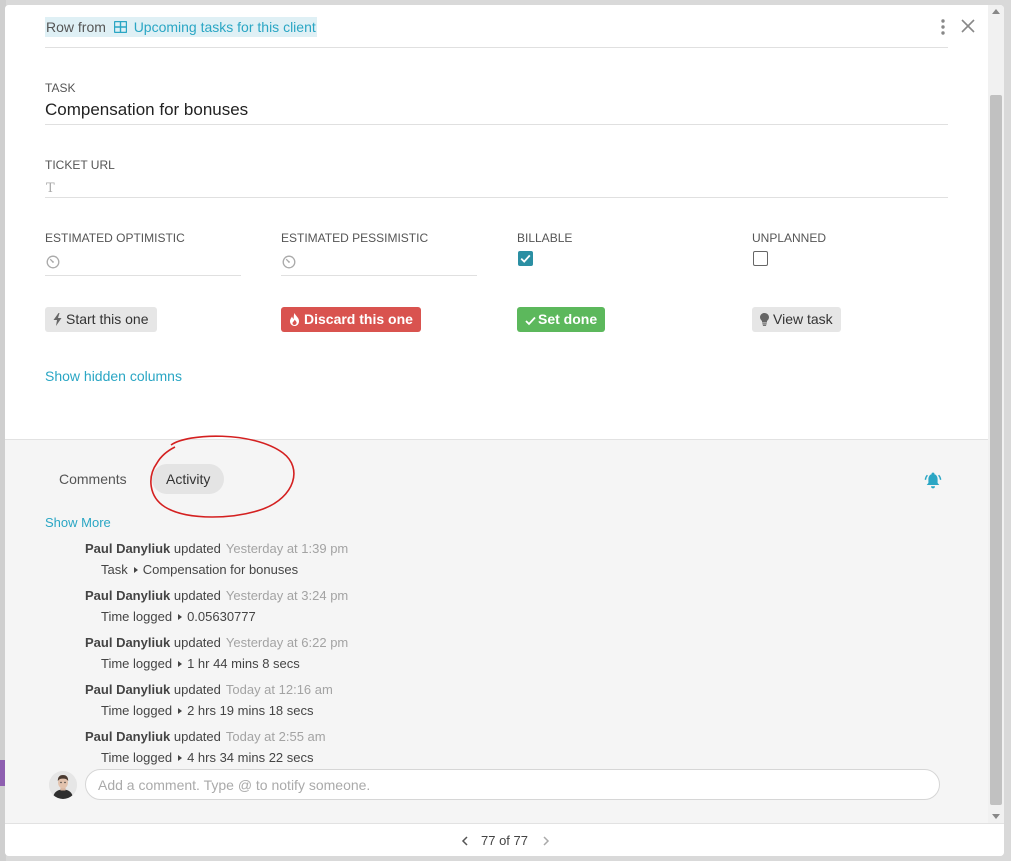  I want to click on task-field-underline, so click(496, 124).